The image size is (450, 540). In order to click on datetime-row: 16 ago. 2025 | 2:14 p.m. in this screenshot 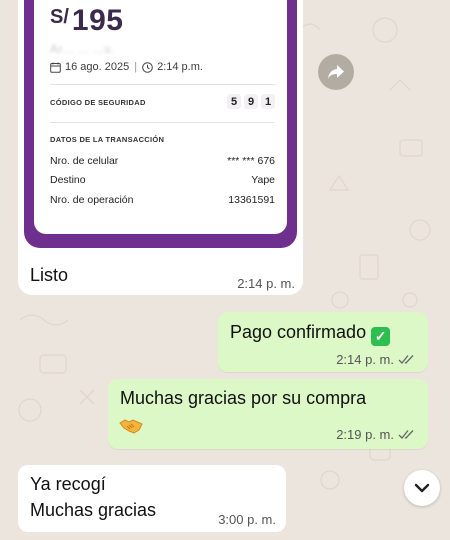, I will do `click(126, 67)`.